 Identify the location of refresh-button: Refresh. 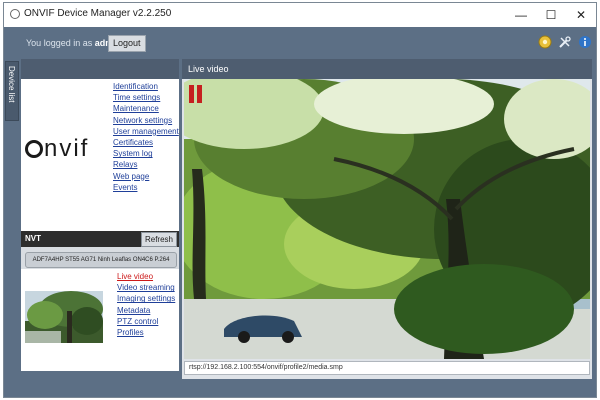
(158, 239).